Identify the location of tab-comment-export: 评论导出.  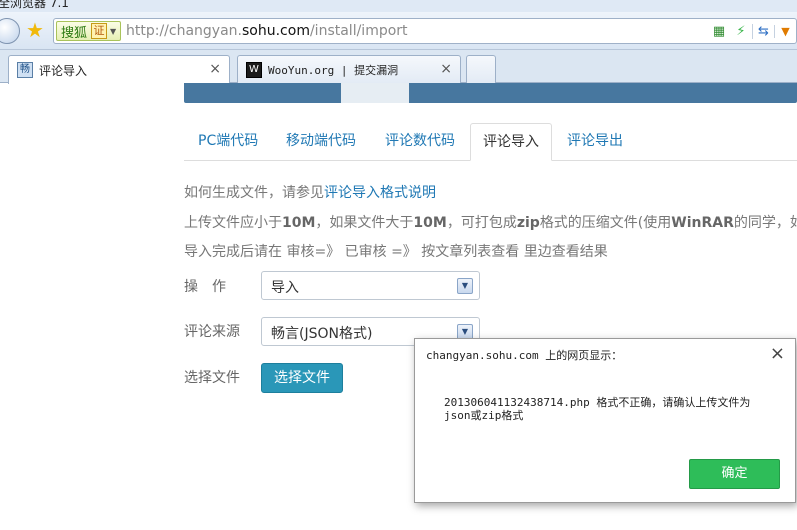
(595, 142).